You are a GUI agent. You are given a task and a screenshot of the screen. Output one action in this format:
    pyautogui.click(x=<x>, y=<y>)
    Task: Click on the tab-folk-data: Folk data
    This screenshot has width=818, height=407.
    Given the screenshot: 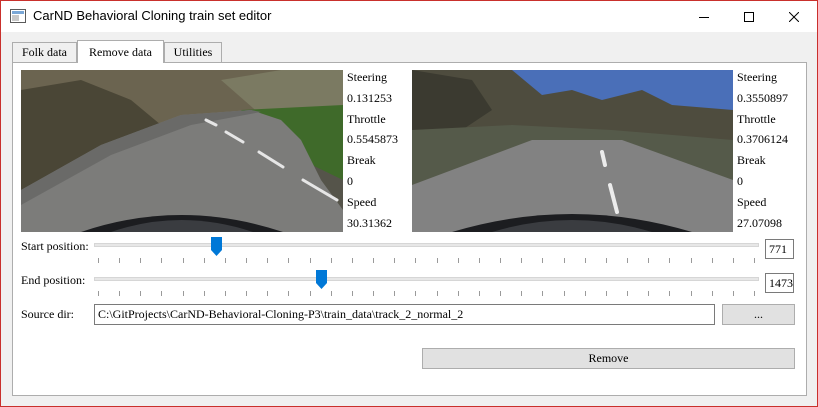 What is the action you would take?
    pyautogui.click(x=44, y=52)
    